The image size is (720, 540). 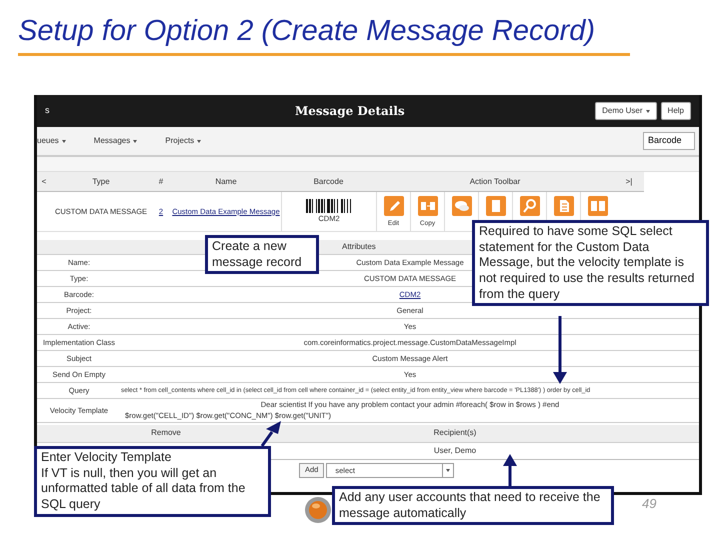 I want to click on lookup-field: Barcode, so click(x=669, y=141).